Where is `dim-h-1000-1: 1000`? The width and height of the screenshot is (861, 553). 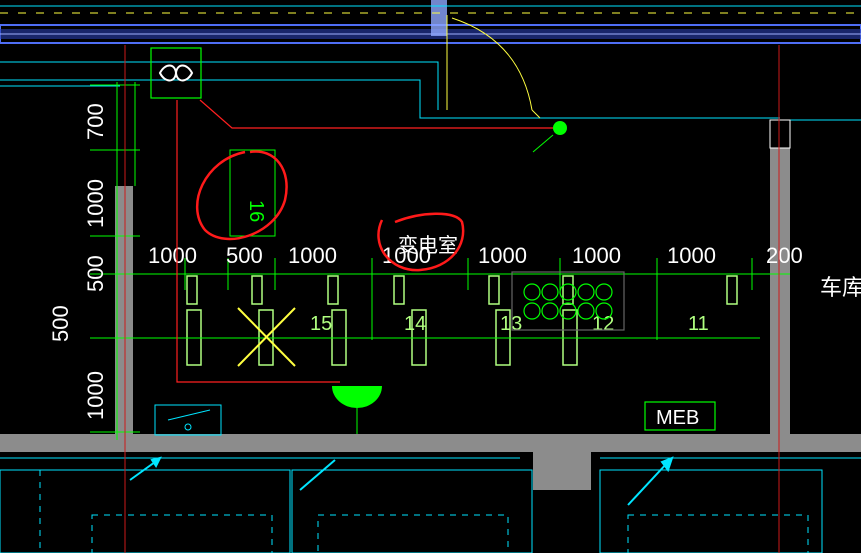
dim-h-1000-1: 1000 is located at coordinates (172, 255).